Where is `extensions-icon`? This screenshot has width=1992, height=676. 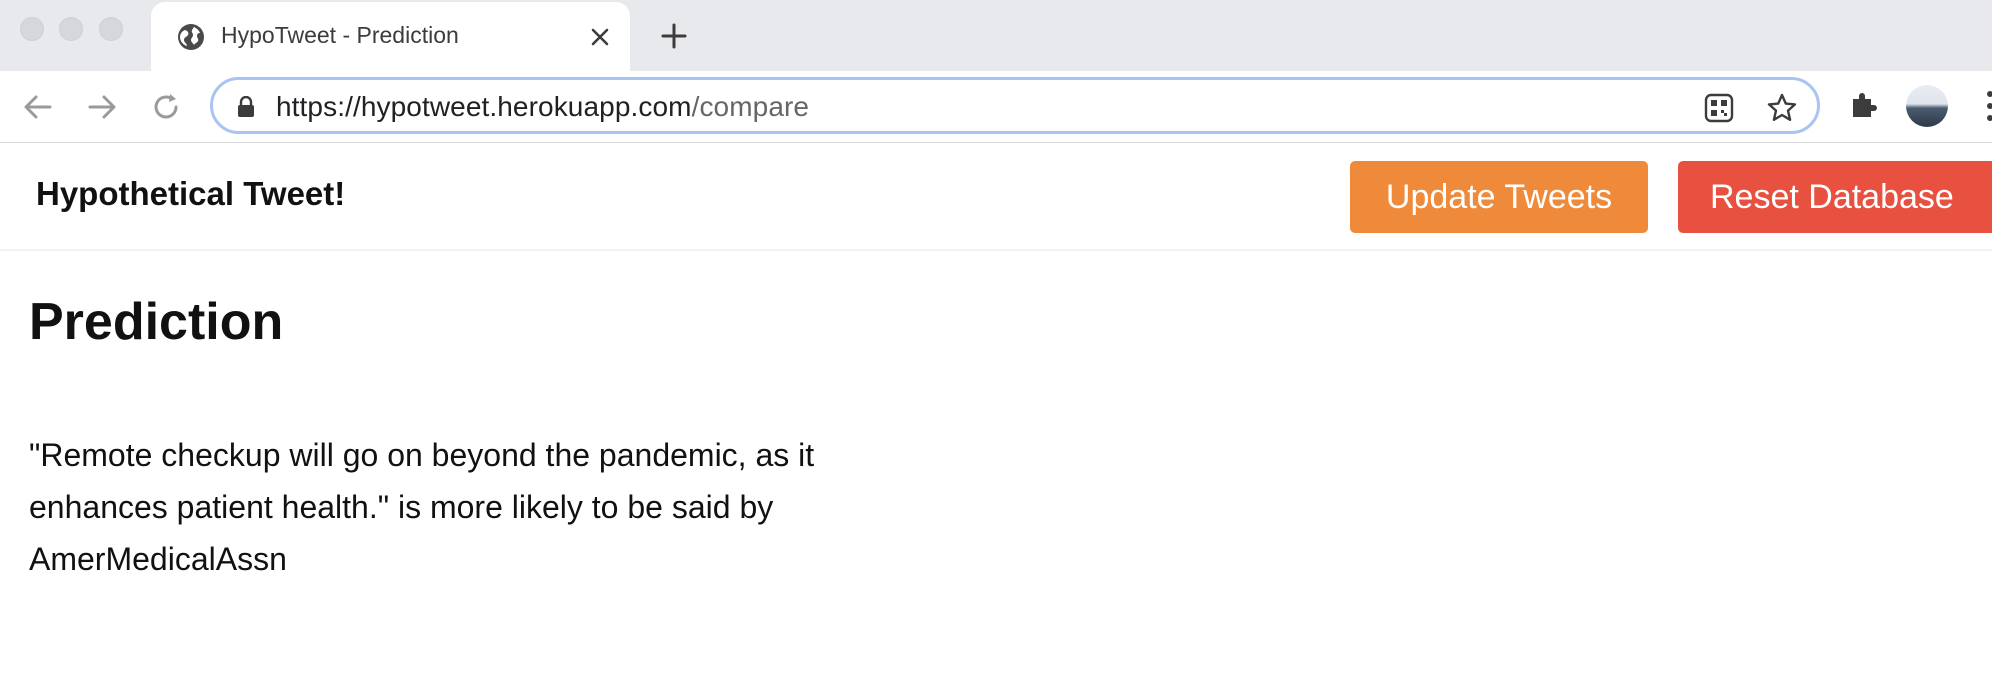 extensions-icon is located at coordinates (1864, 104).